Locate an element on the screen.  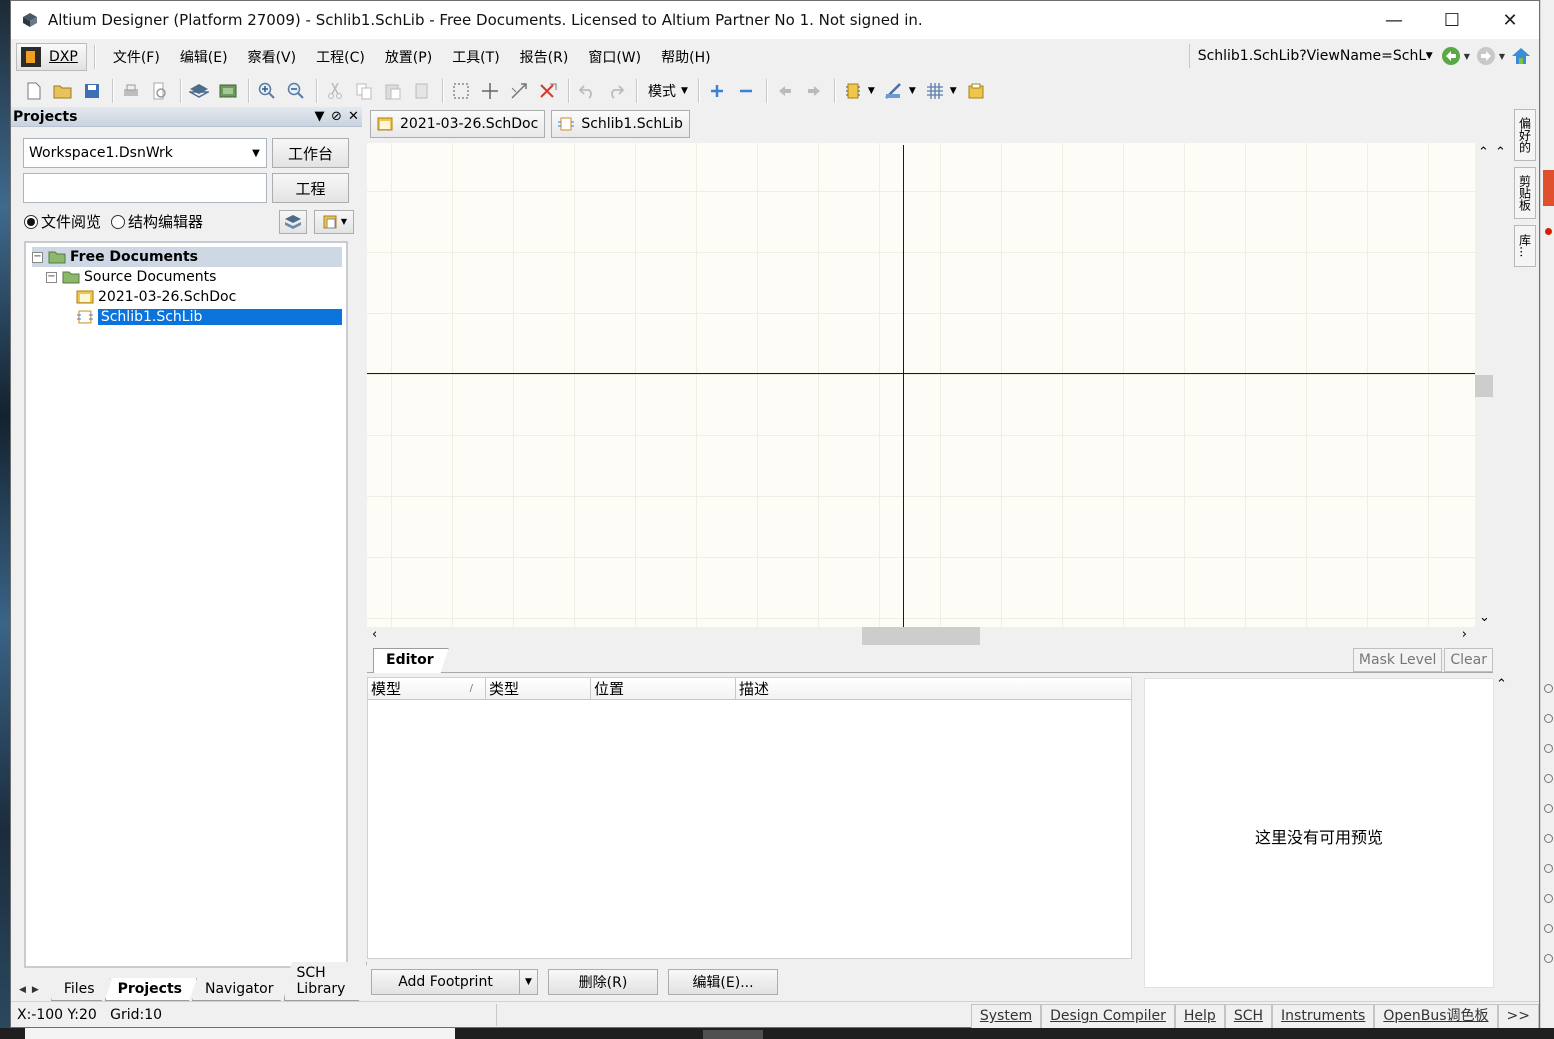
column-header: 类型 is located at coordinates (538, 688).